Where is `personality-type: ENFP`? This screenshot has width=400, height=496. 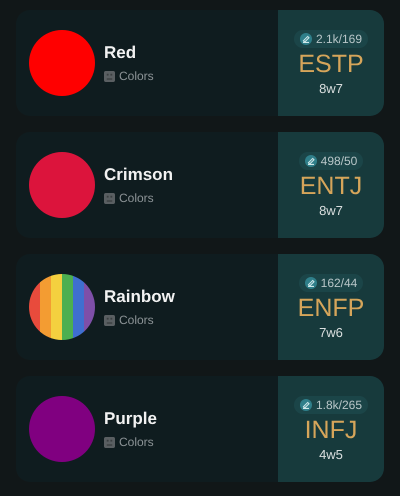 personality-type: ENFP is located at coordinates (331, 308).